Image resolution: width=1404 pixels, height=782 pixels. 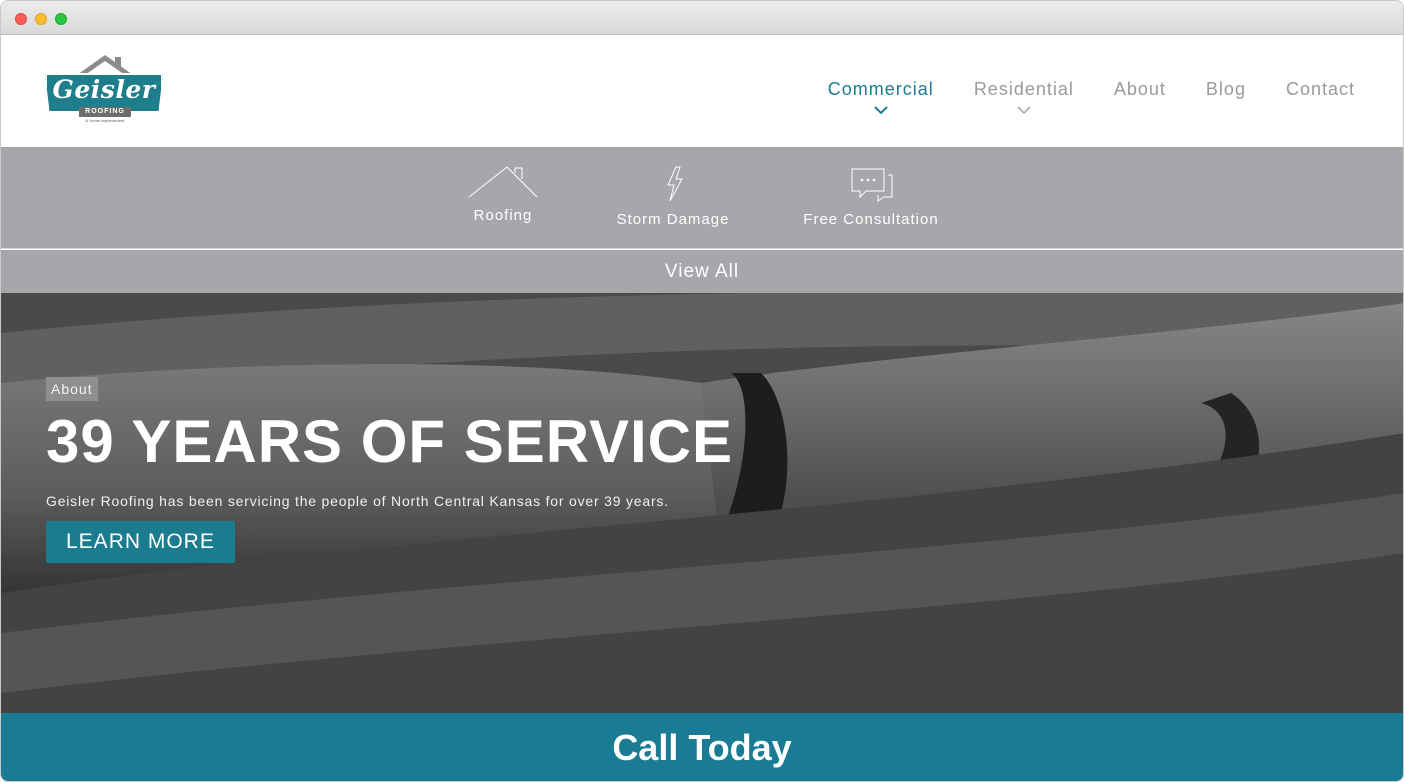 I want to click on nav-about-label: About, so click(x=1139, y=89).